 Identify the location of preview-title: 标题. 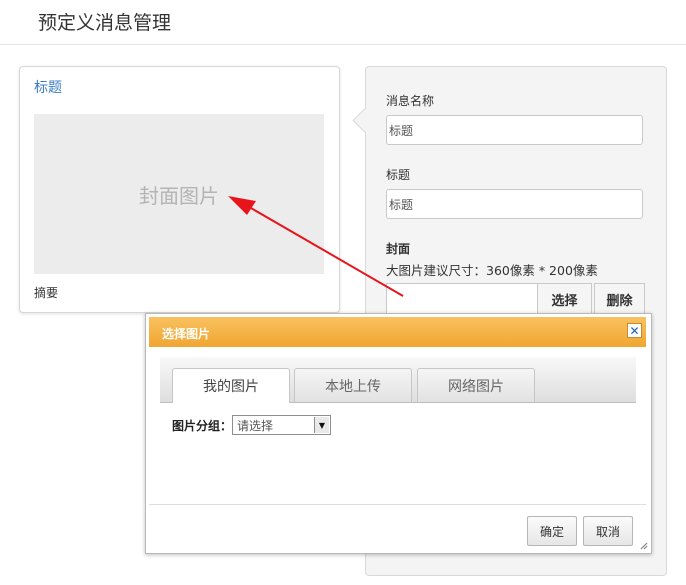
(48, 87).